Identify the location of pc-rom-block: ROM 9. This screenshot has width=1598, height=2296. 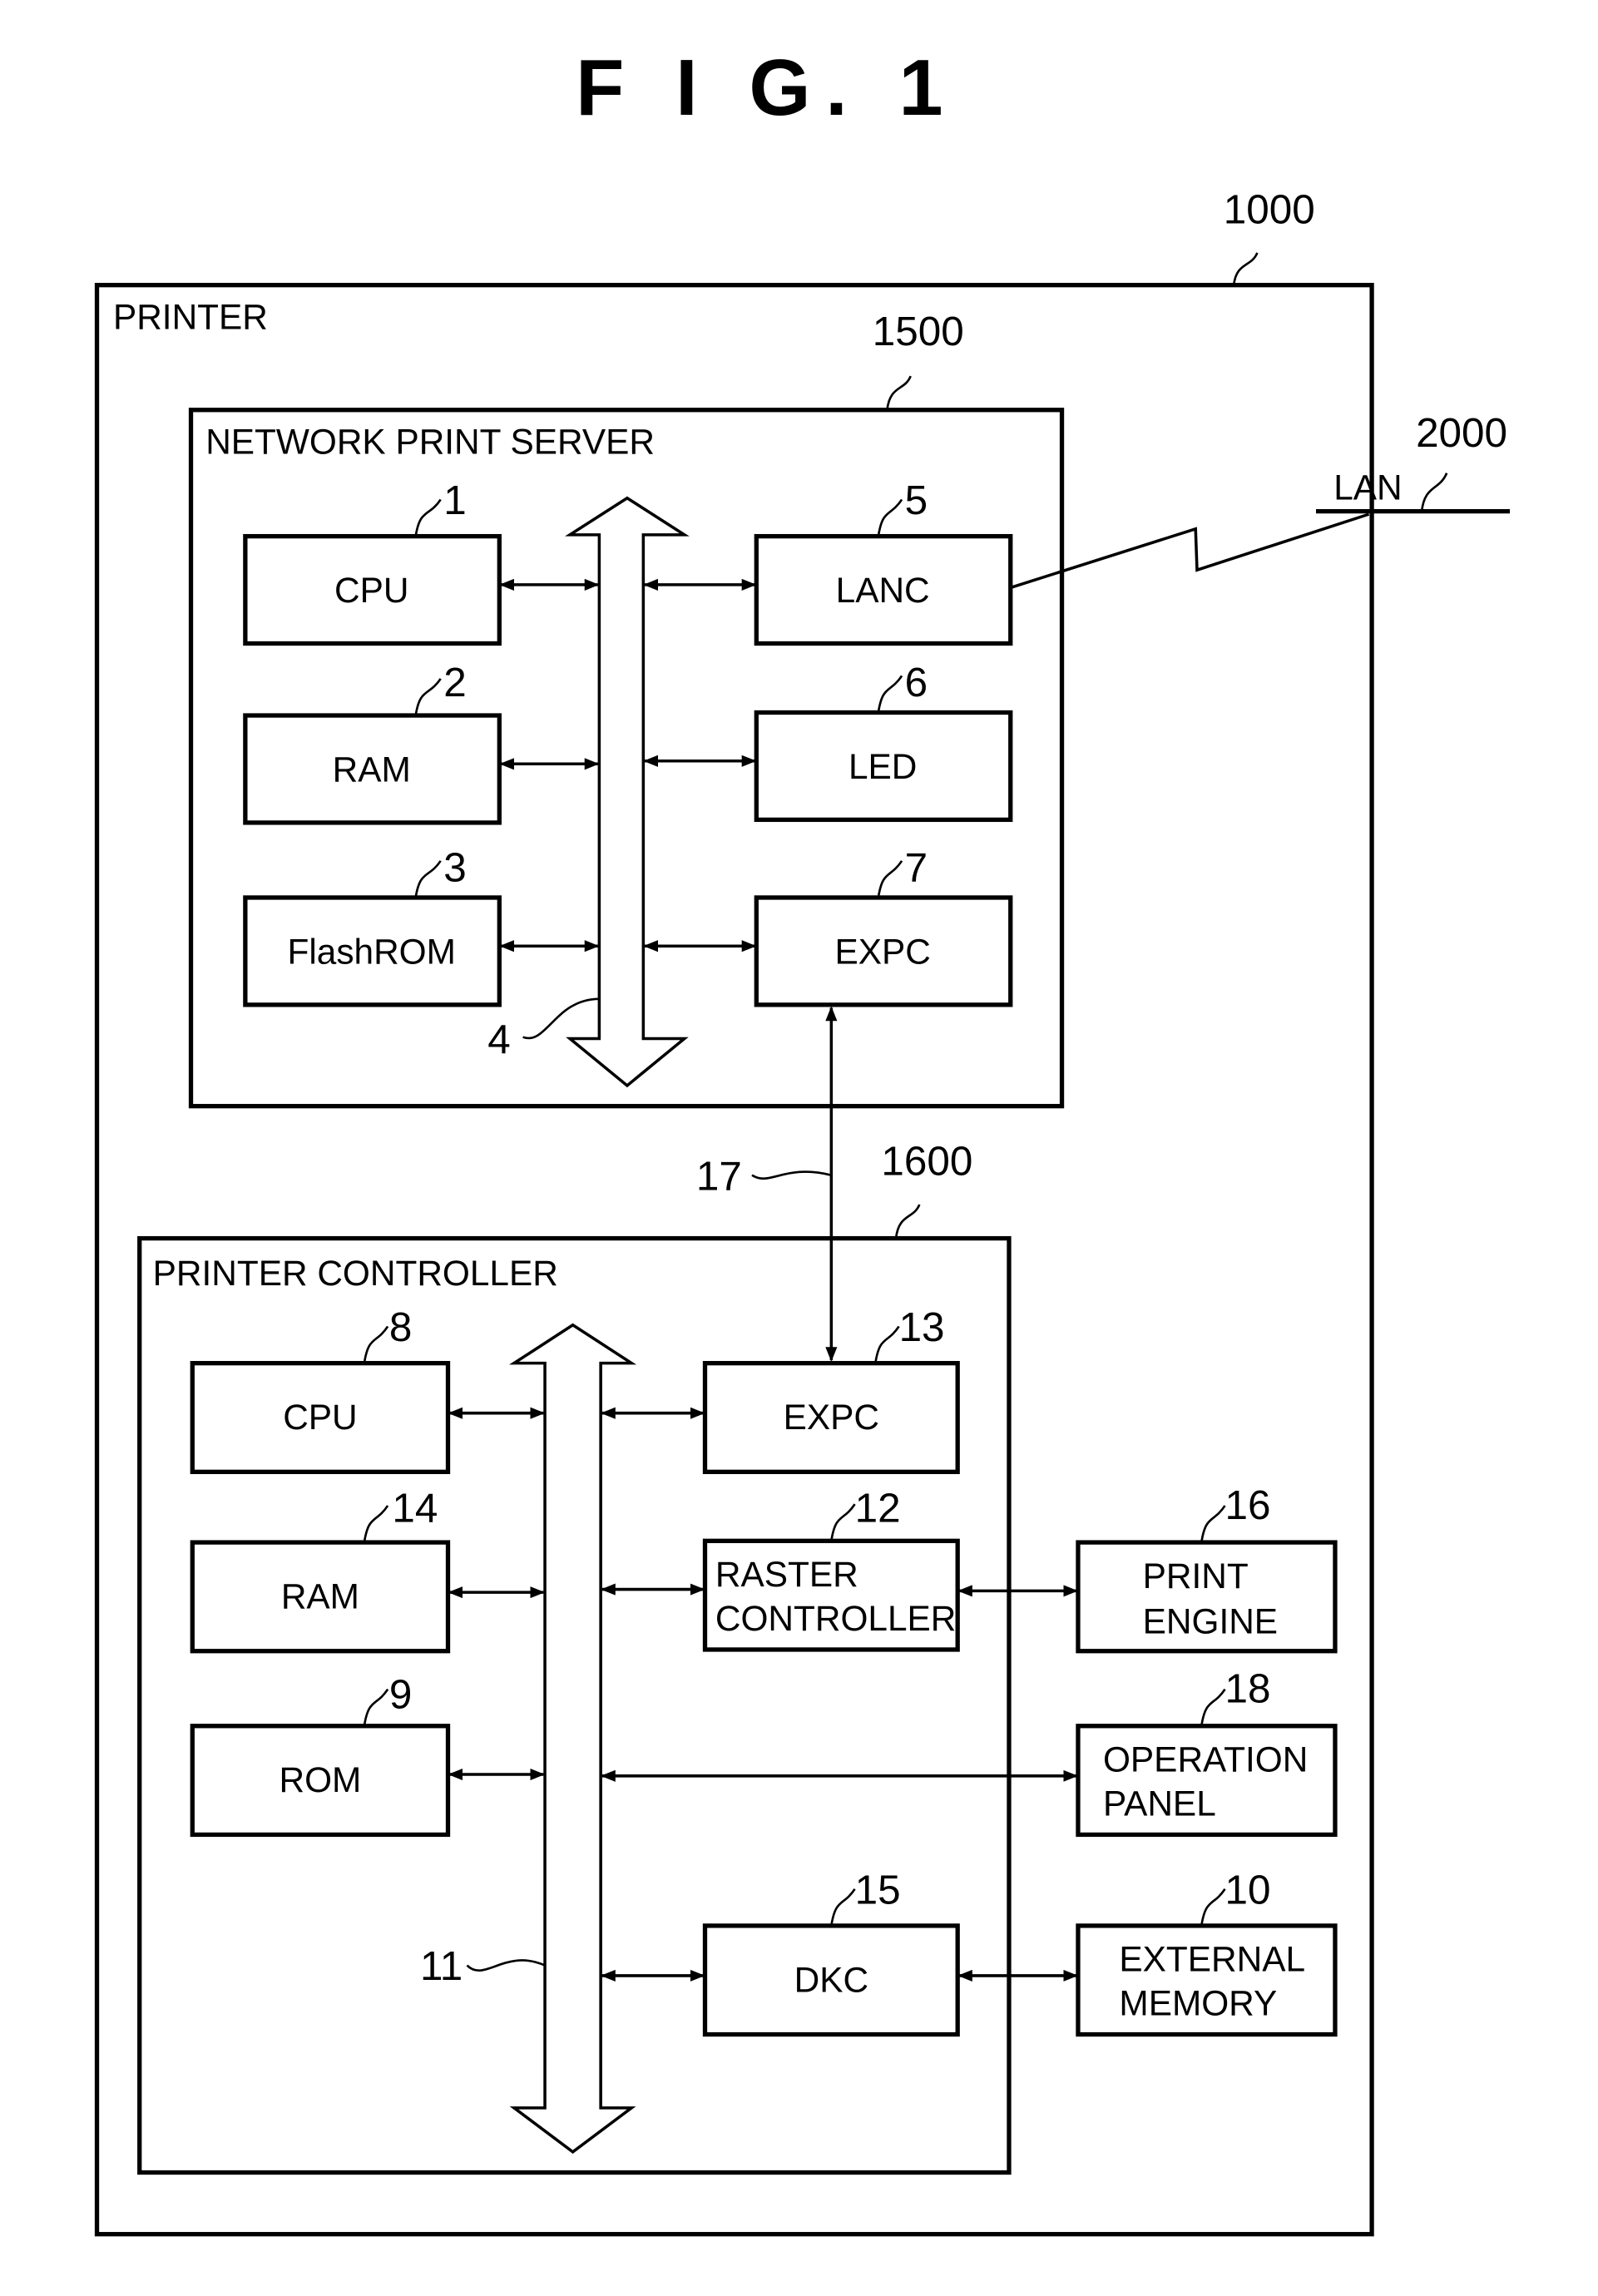
(320, 1755).